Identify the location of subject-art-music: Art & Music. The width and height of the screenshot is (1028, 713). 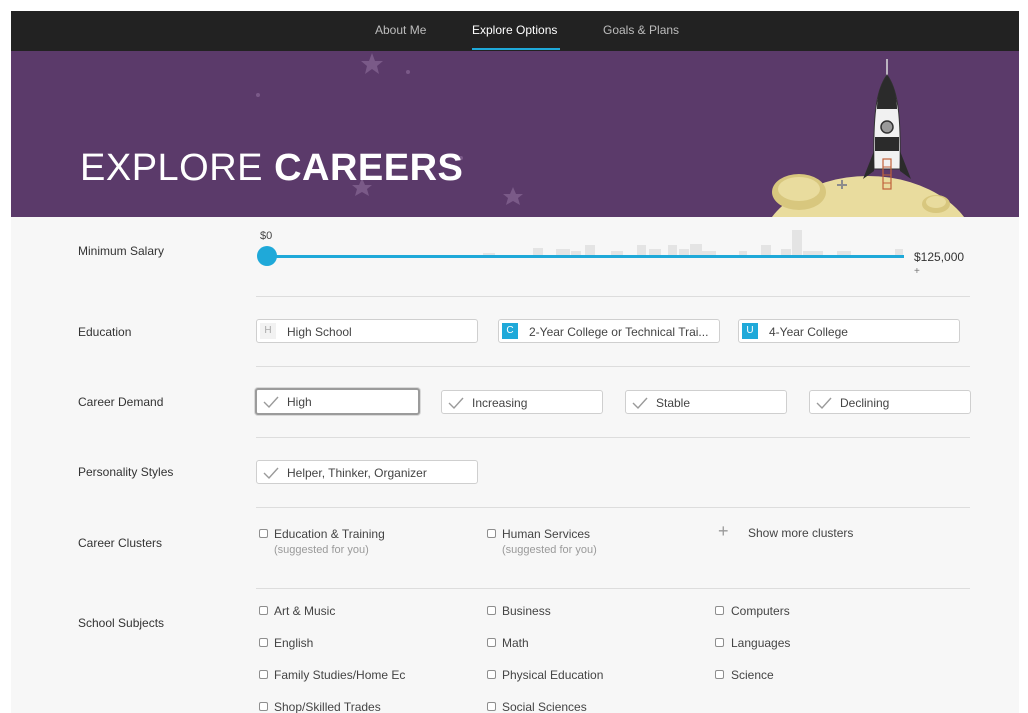
(304, 611).